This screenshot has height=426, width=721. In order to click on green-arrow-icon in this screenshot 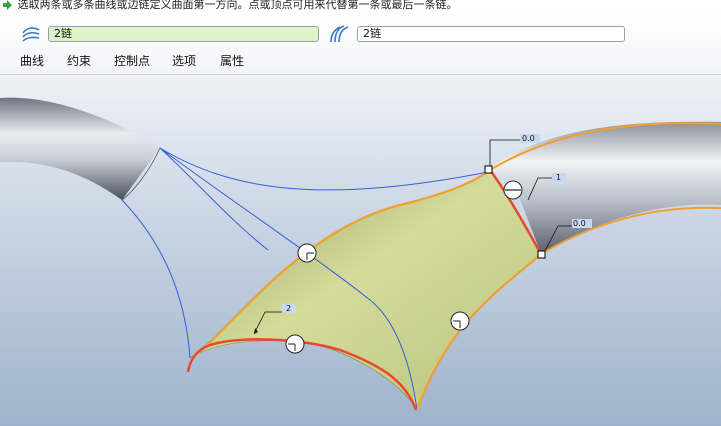, I will do `click(7, 5)`.